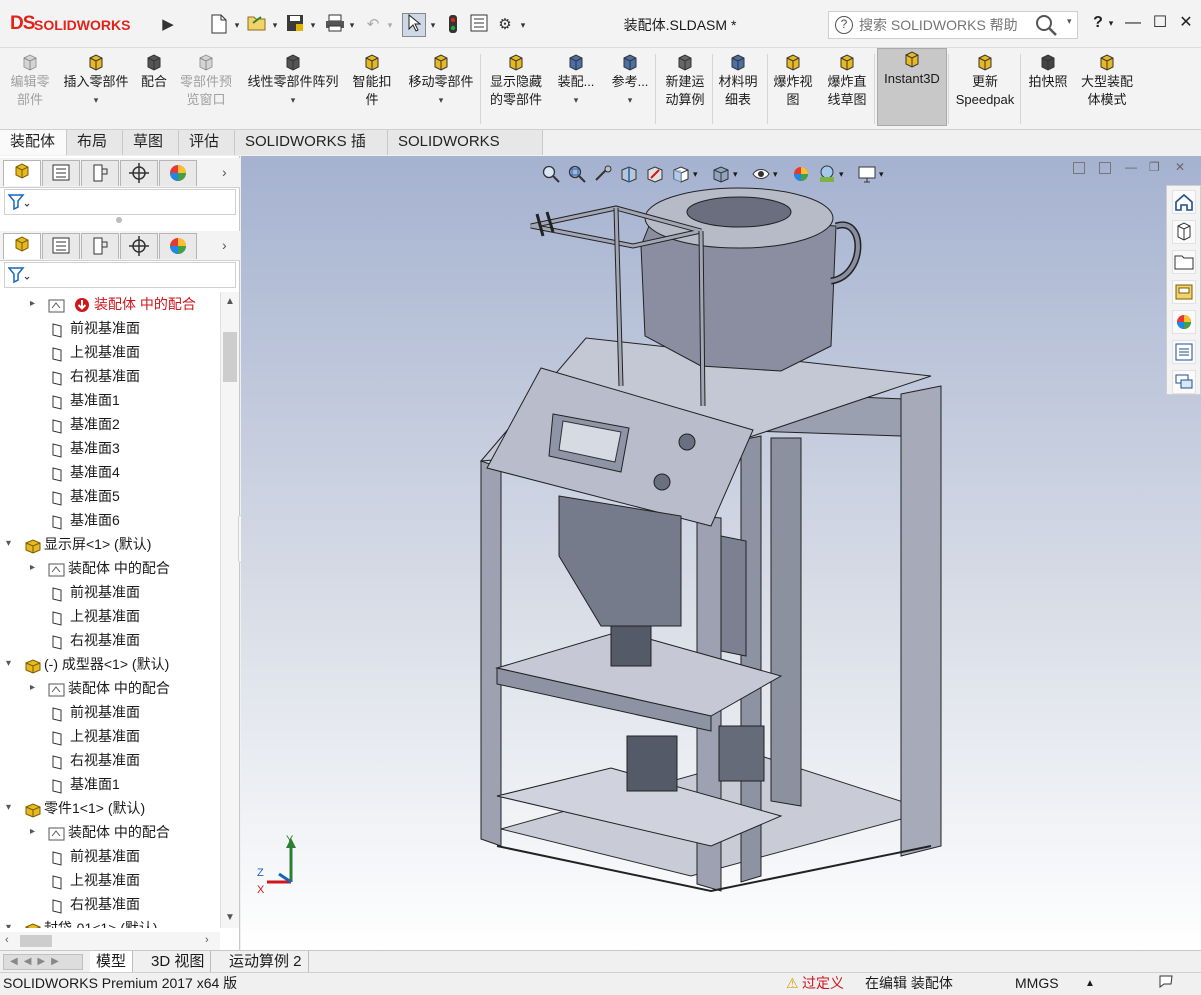  Describe the element at coordinates (1107, 80) in the screenshot. I see `large-assembly-button: 大型装配 体模式` at that location.